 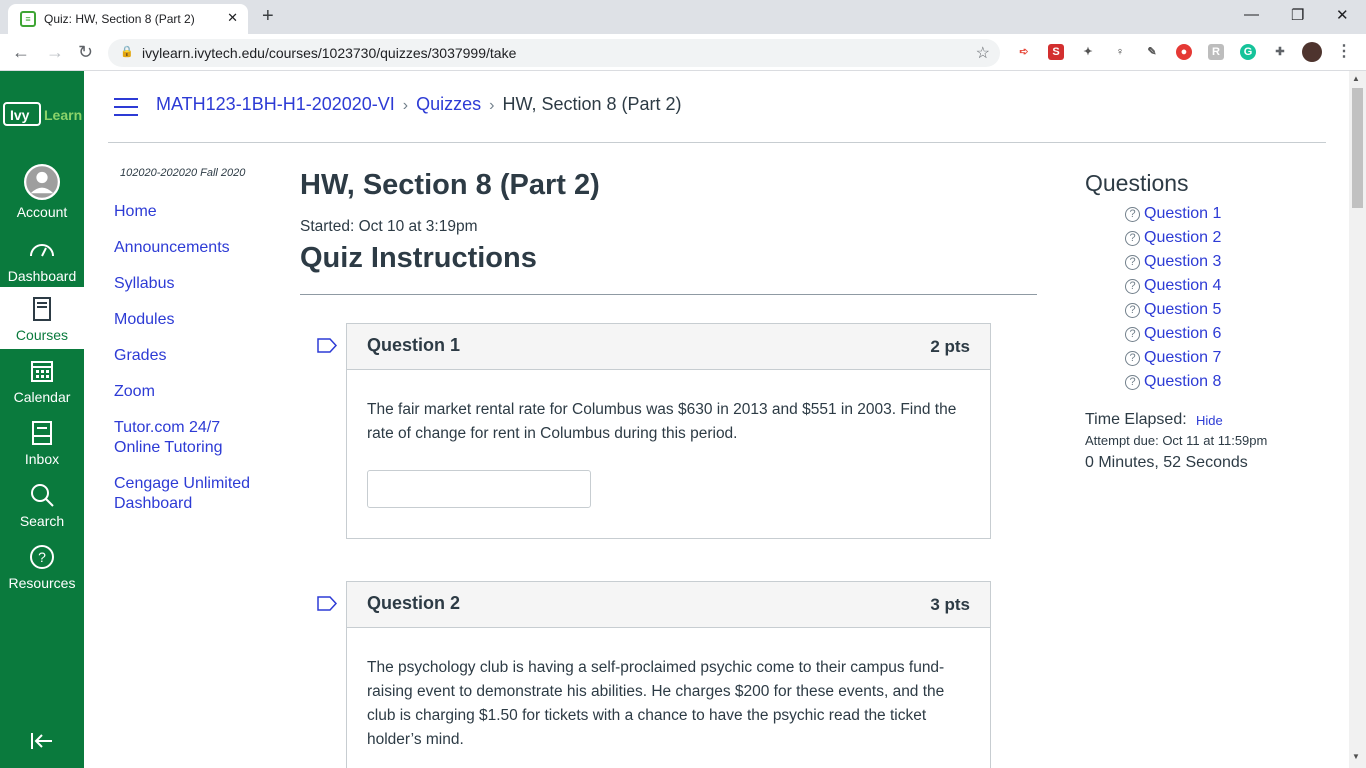 What do you see at coordinates (144, 320) in the screenshot?
I see `course-nav-modules: Modules` at bounding box center [144, 320].